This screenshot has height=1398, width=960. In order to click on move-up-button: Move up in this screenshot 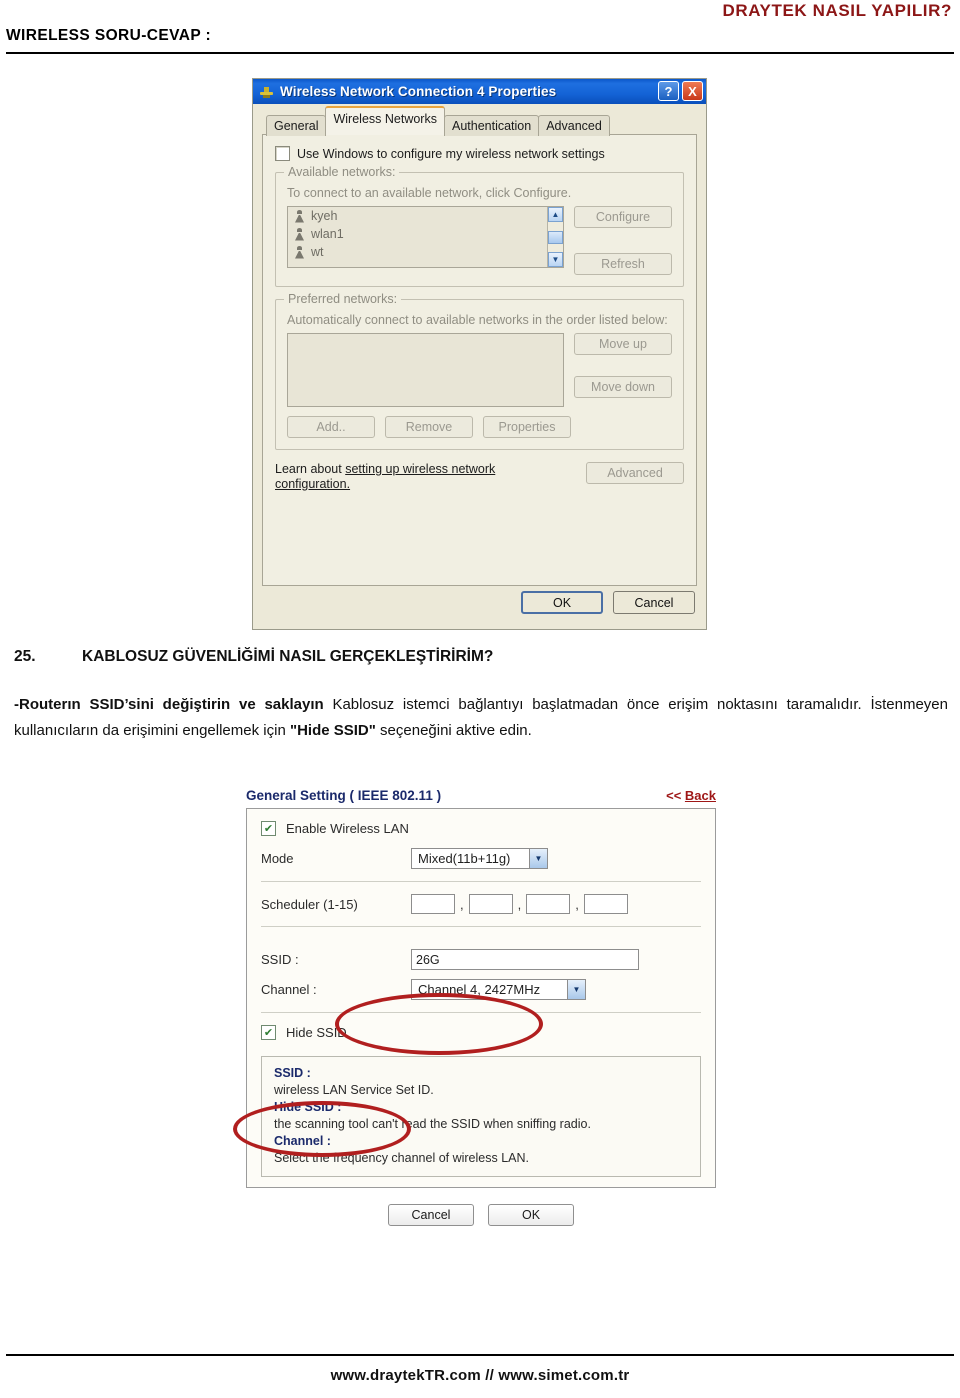, I will do `click(623, 344)`.